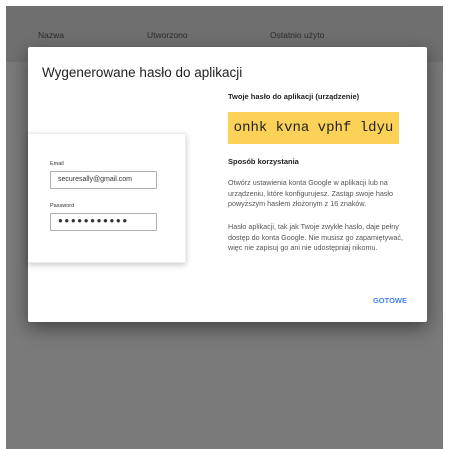  Describe the element at coordinates (51, 35) in the screenshot. I see `column-header-name: Nazwa` at that location.